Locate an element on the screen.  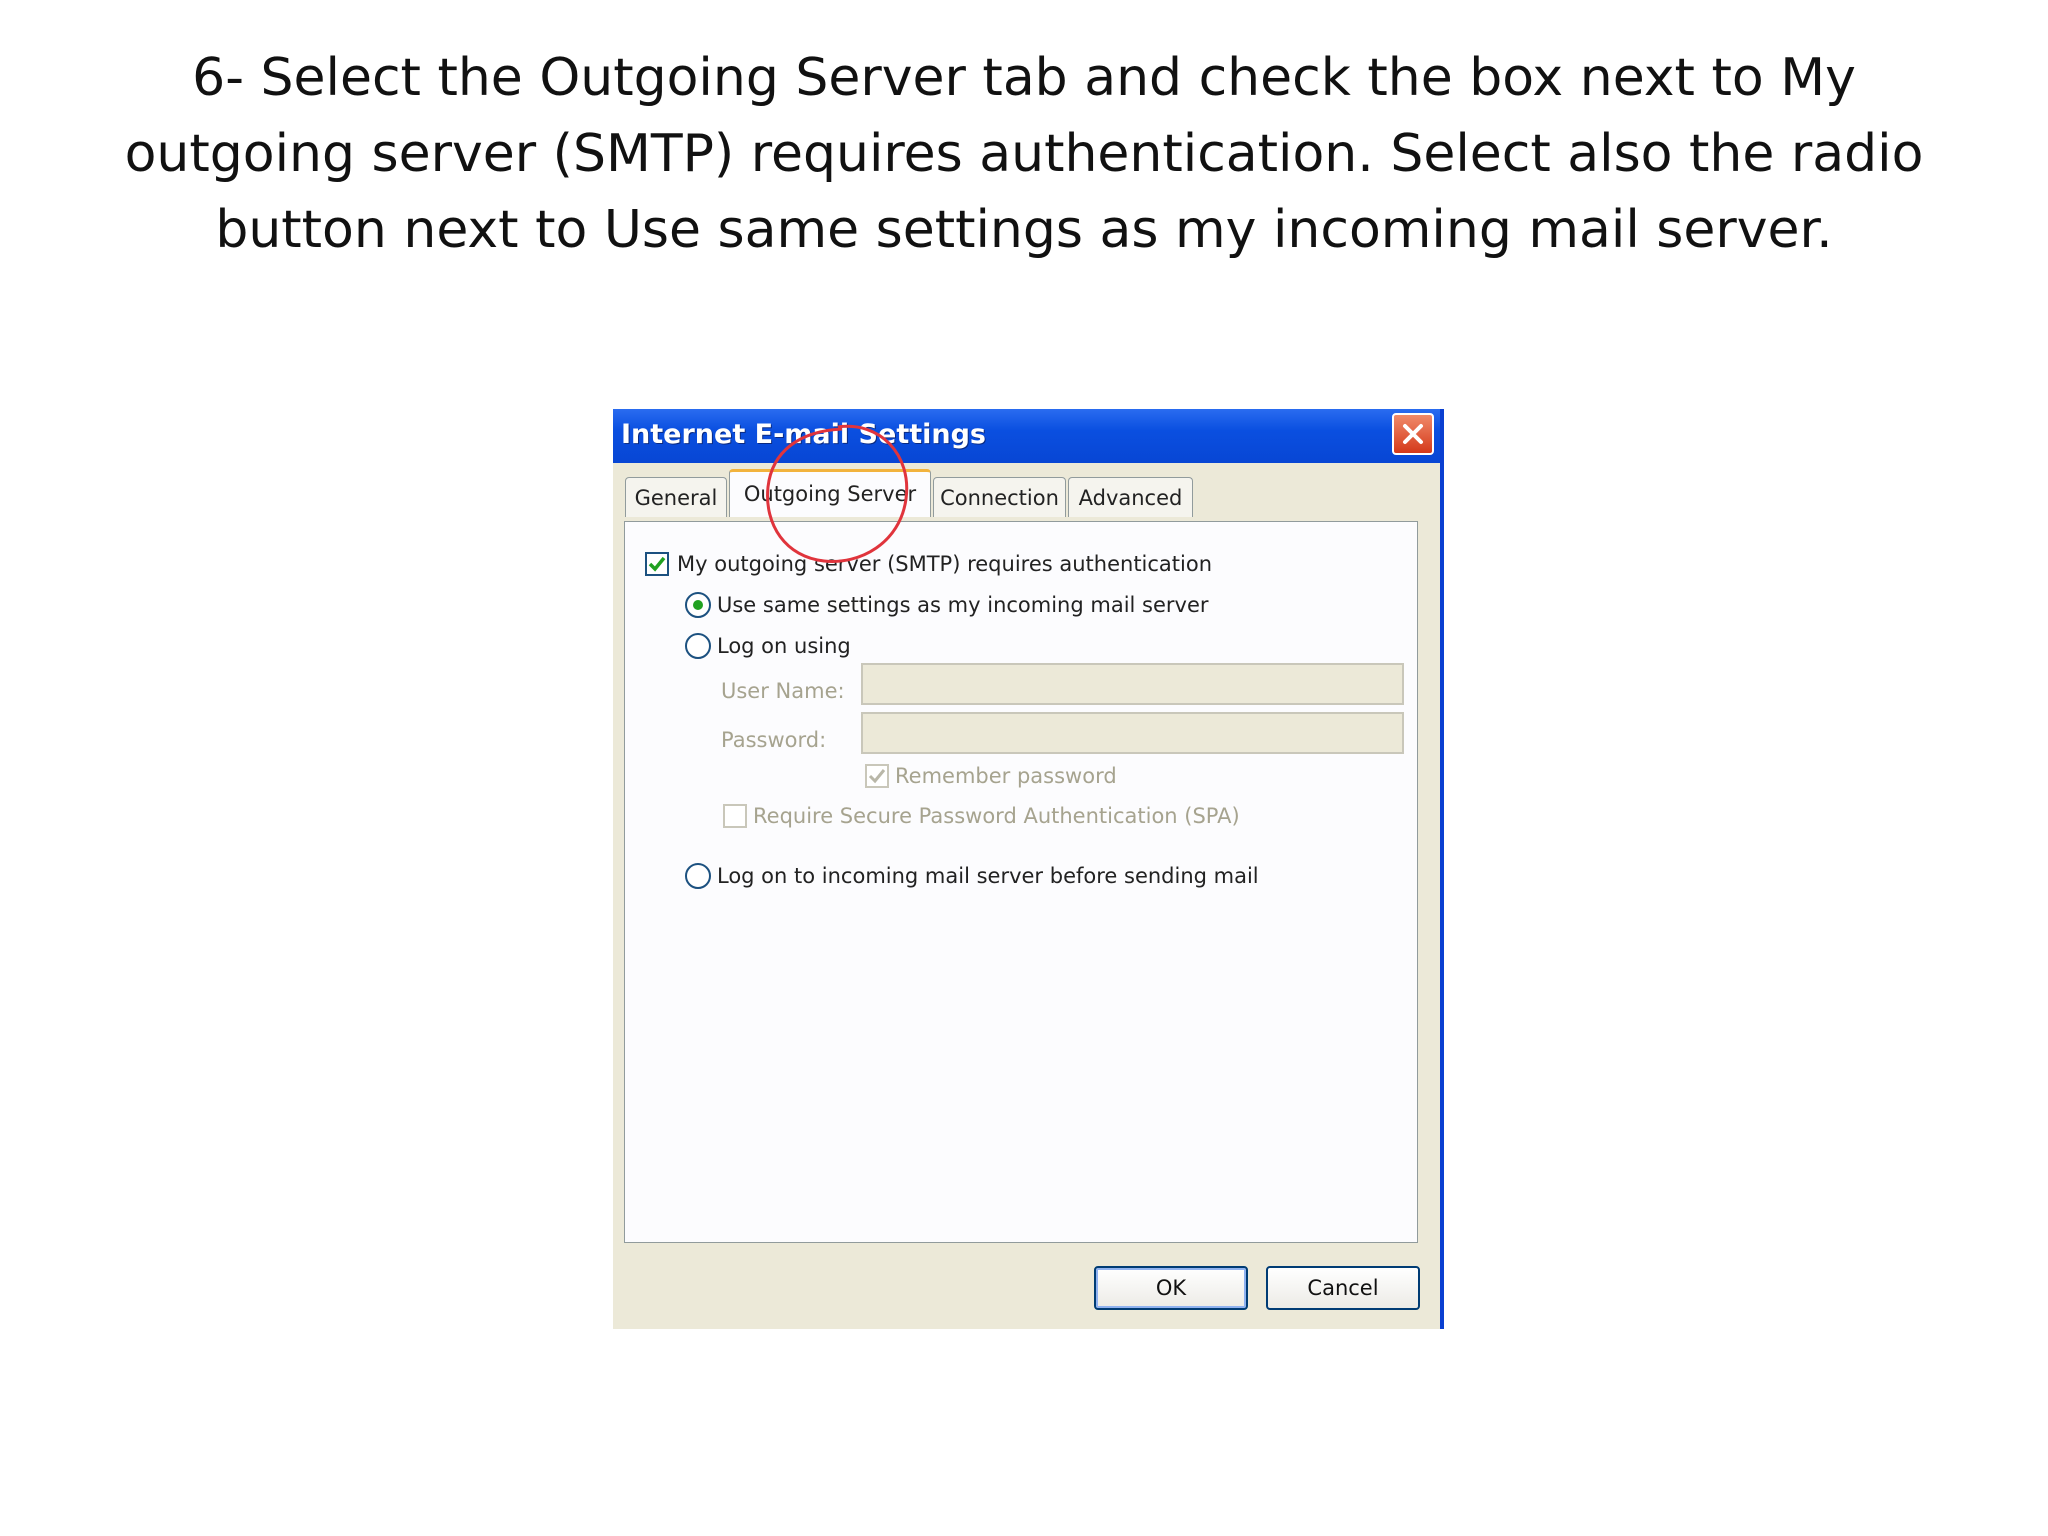
user-name-label: User Name: is located at coordinates (783, 691).